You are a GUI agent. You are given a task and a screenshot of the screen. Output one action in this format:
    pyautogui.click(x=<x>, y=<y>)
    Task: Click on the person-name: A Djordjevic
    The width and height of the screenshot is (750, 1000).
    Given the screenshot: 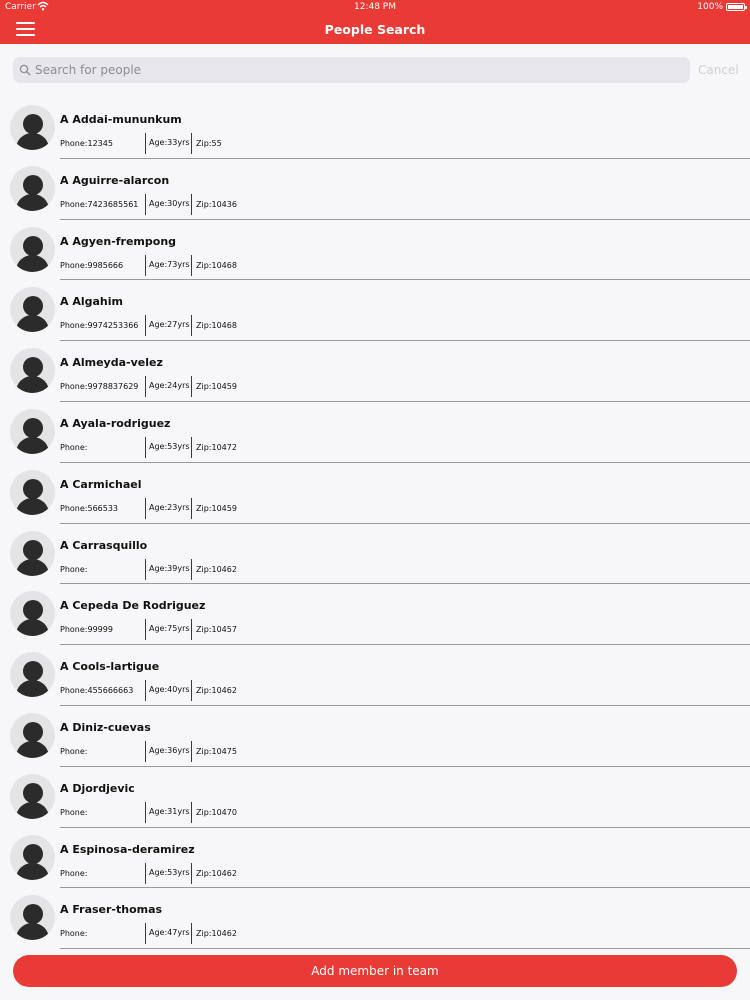 What is the action you would take?
    pyautogui.click(x=97, y=788)
    